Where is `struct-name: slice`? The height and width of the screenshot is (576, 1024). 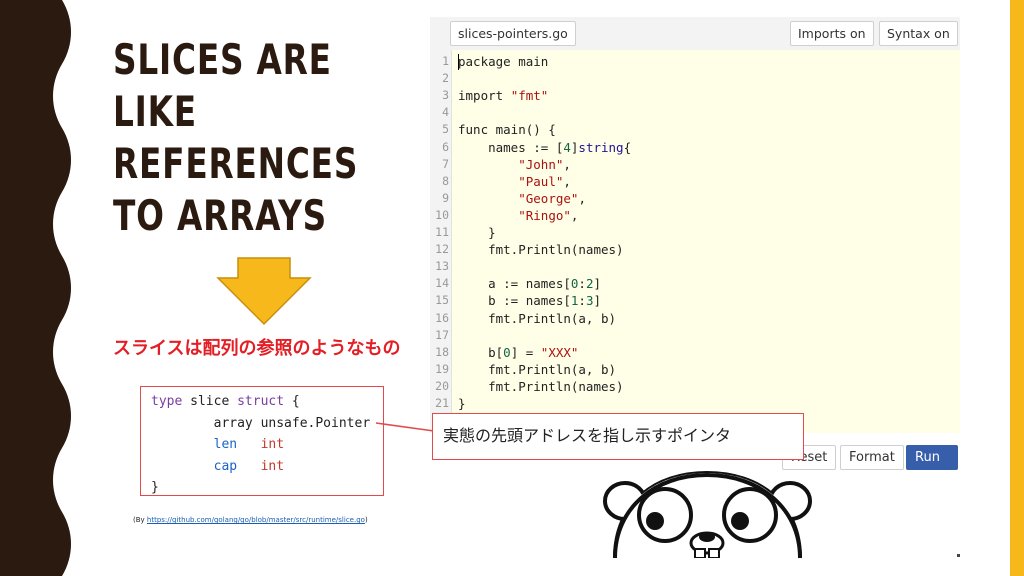 struct-name: slice is located at coordinates (210, 401).